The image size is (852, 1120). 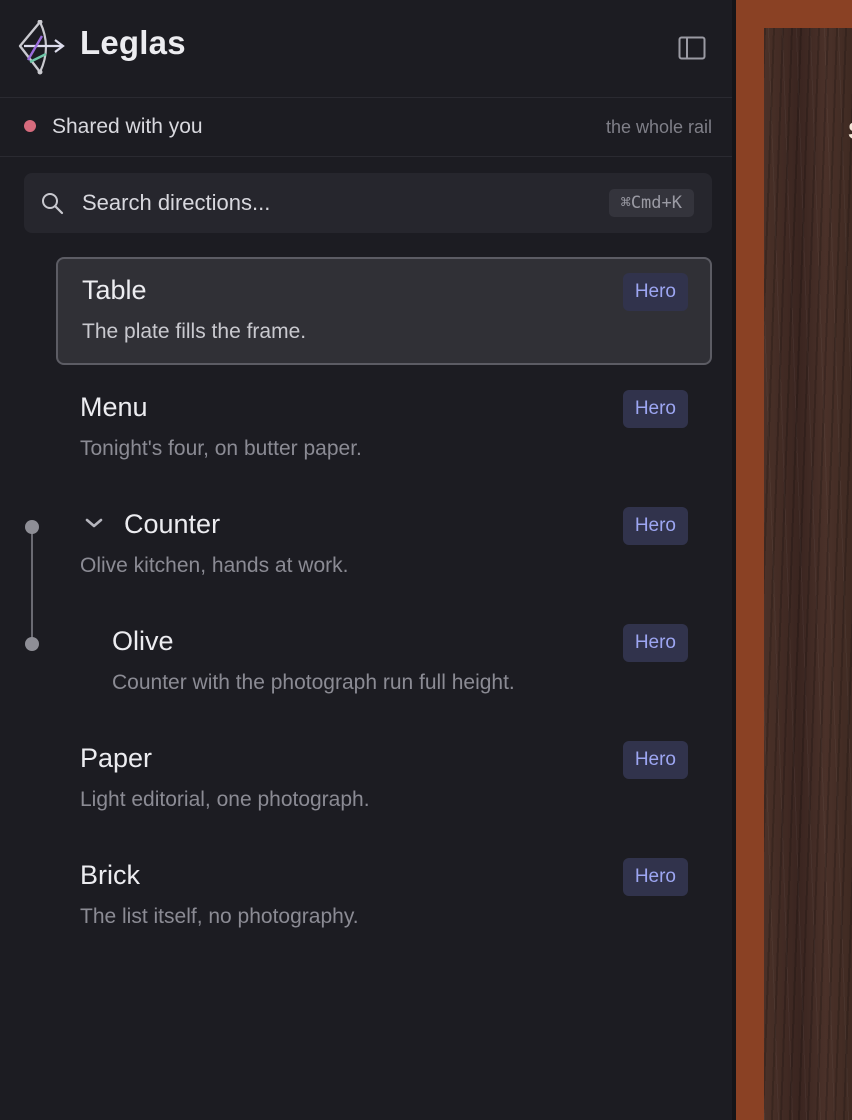 What do you see at coordinates (143, 641) in the screenshot?
I see `item-title: Olive` at bounding box center [143, 641].